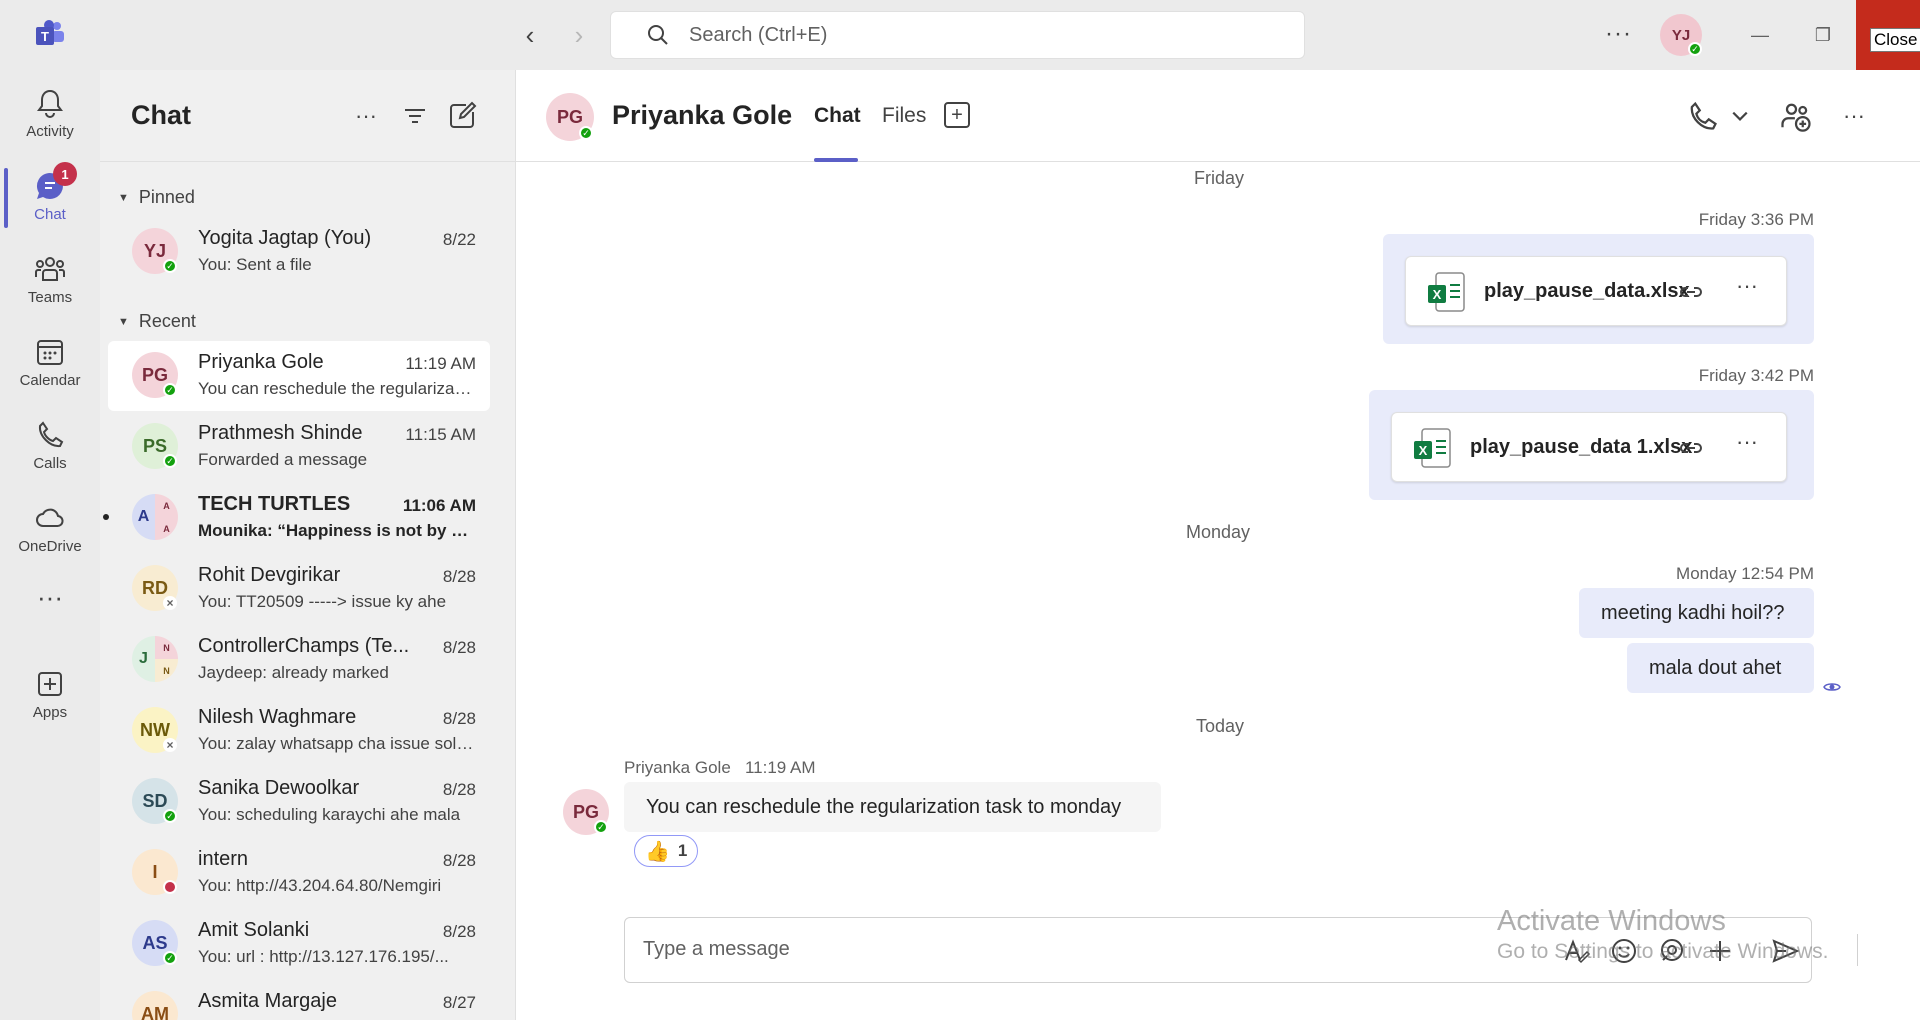 The height and width of the screenshot is (1020, 1920). What do you see at coordinates (570, 117) in the screenshot?
I see `contact-avatar: PG ✓` at bounding box center [570, 117].